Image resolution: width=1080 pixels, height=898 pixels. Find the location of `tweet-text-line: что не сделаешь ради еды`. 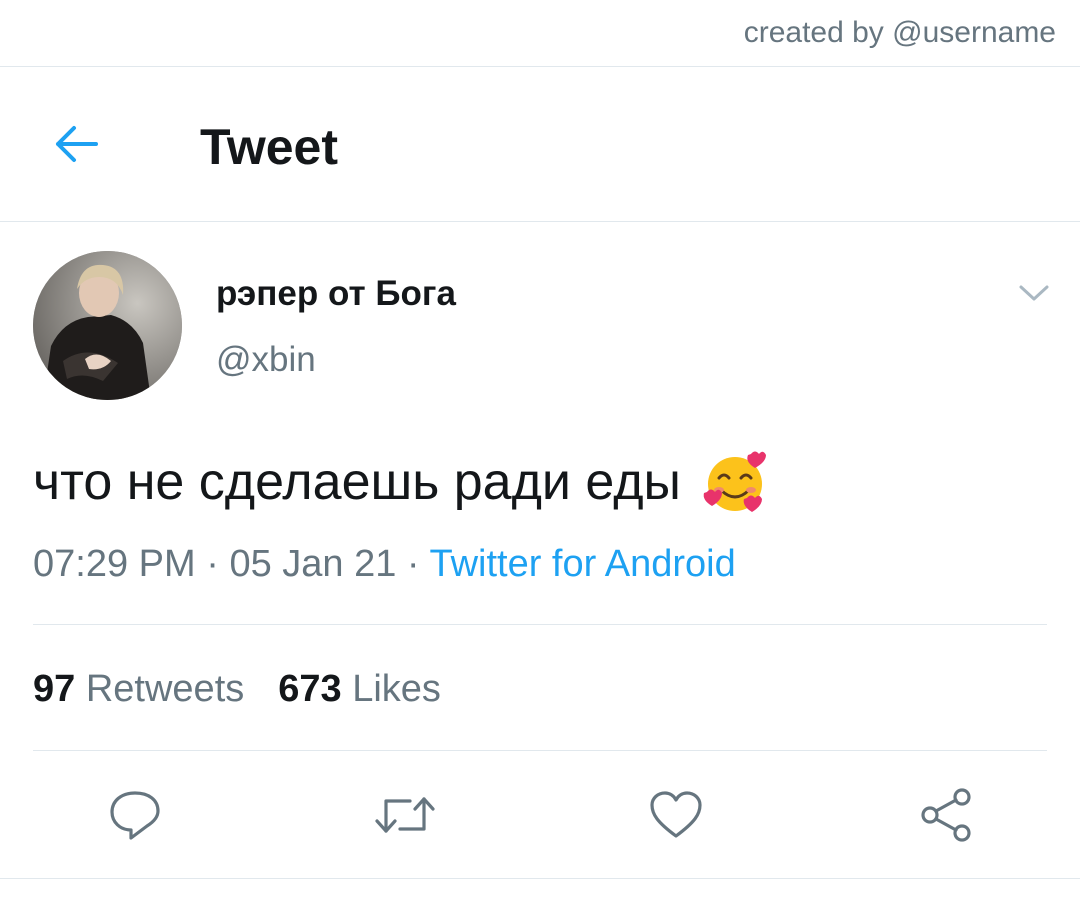

tweet-text-line: что не сделаешь ради еды is located at coordinates (401, 482).